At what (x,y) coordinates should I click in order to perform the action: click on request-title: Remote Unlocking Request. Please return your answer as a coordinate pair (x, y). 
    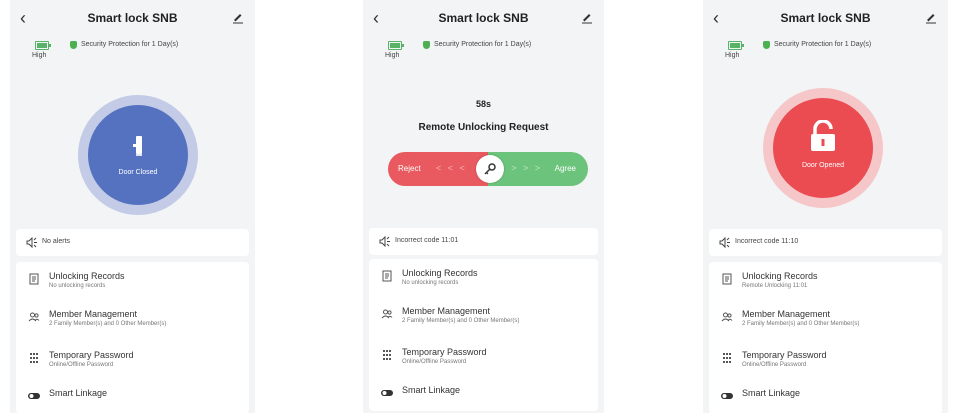
    Looking at the image, I should click on (483, 127).